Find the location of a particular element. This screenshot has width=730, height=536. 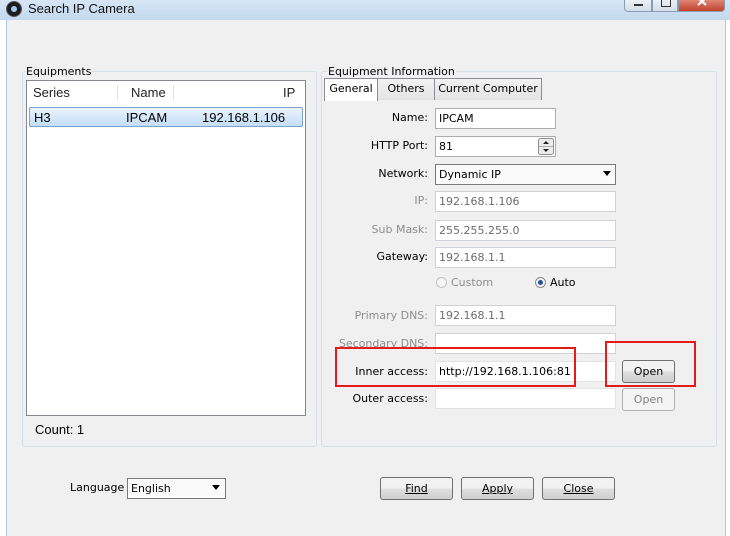

find-button: Find is located at coordinates (416, 488).